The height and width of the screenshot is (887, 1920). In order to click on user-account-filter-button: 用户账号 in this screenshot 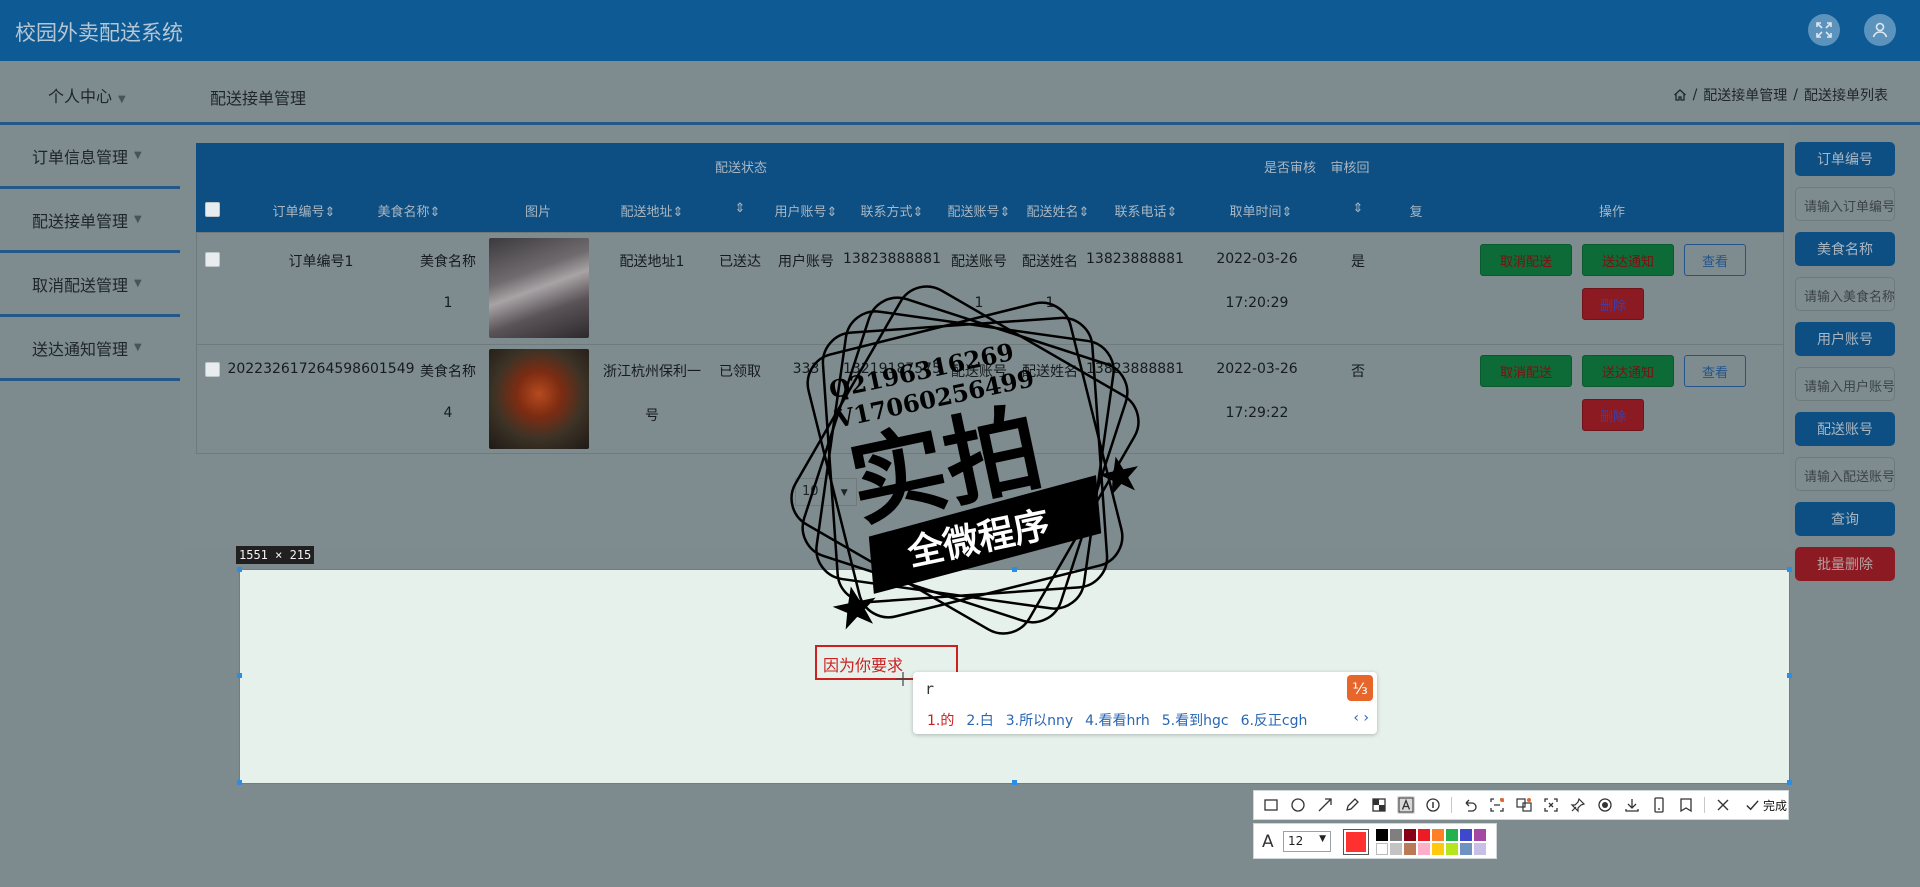, I will do `click(1845, 339)`.